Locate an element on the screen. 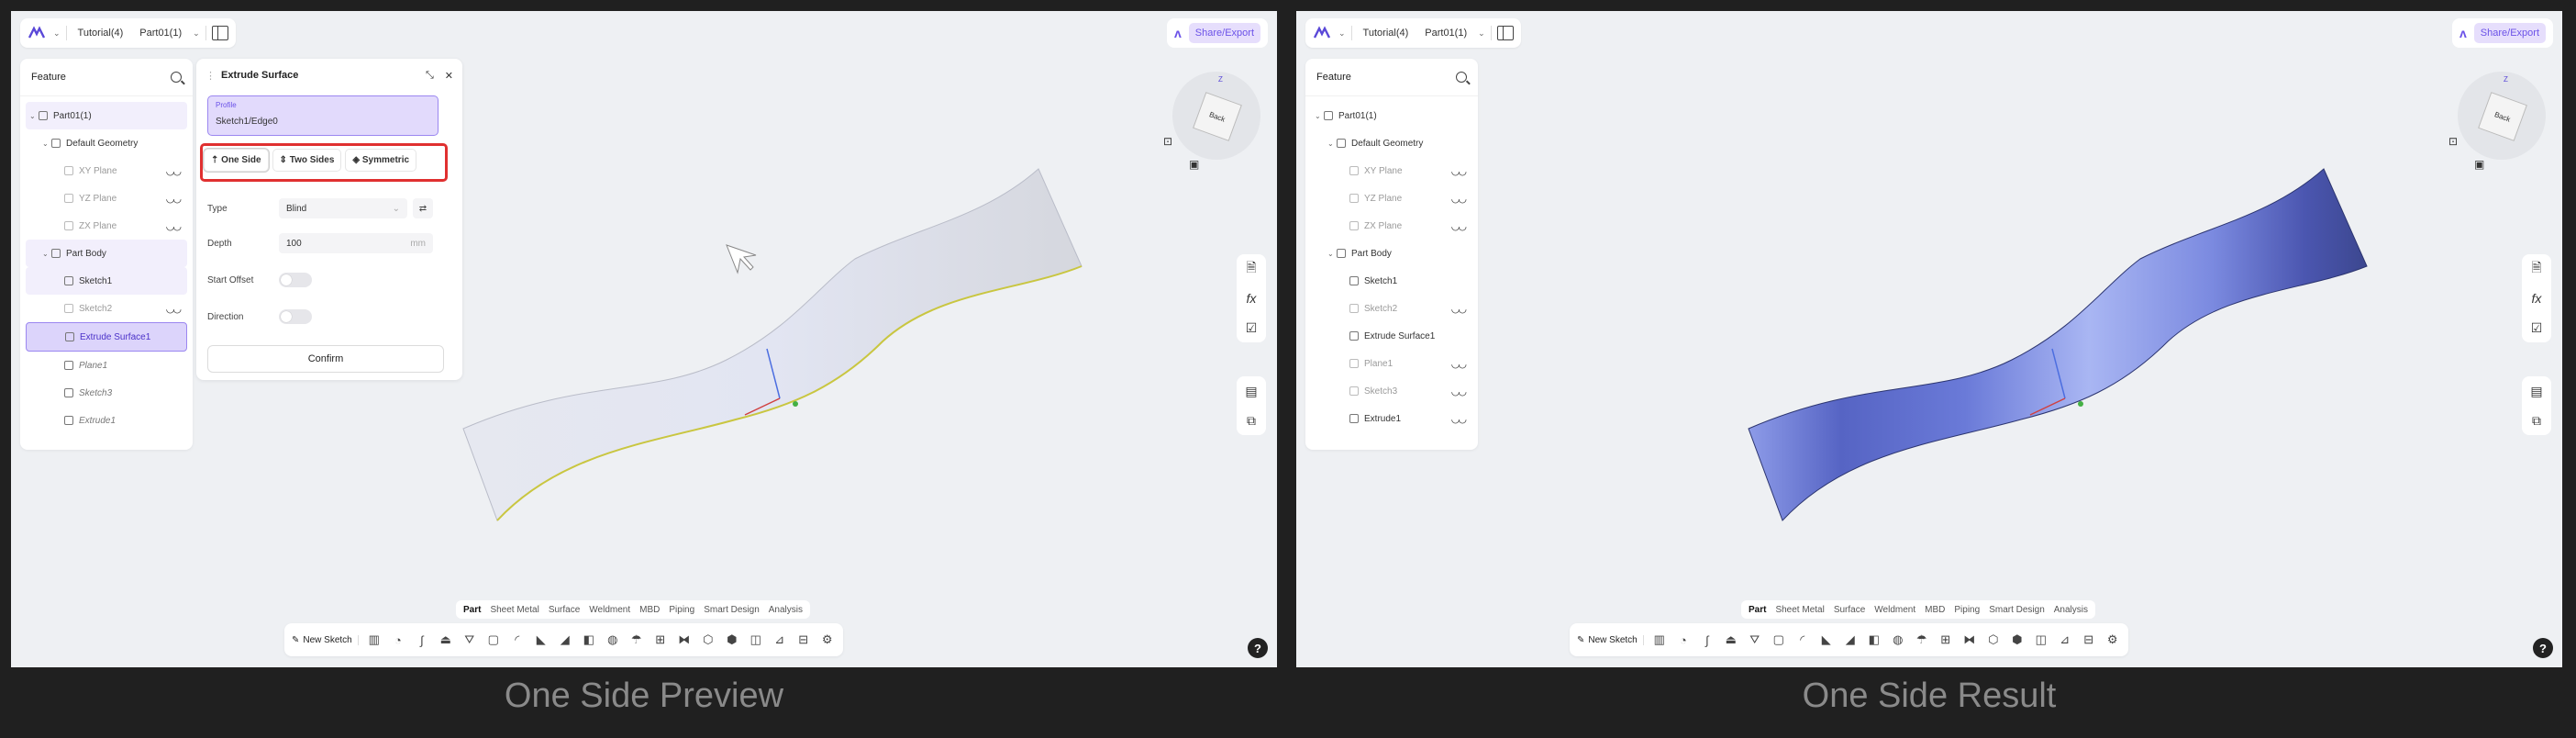  tree-item-yz-plane: YZ Plane ◡◡ is located at coordinates (1391, 198).